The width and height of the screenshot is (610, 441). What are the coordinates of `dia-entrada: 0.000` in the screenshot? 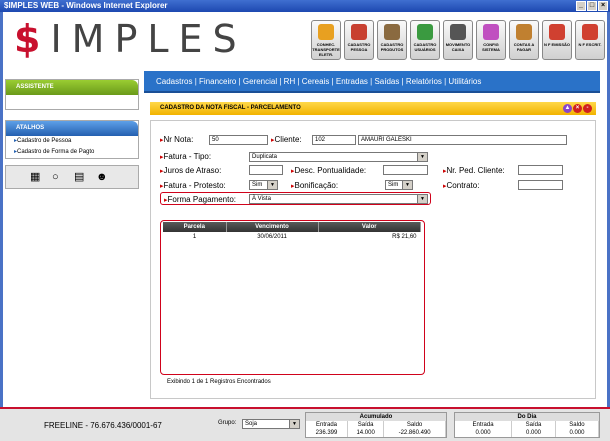 It's located at (484, 433).